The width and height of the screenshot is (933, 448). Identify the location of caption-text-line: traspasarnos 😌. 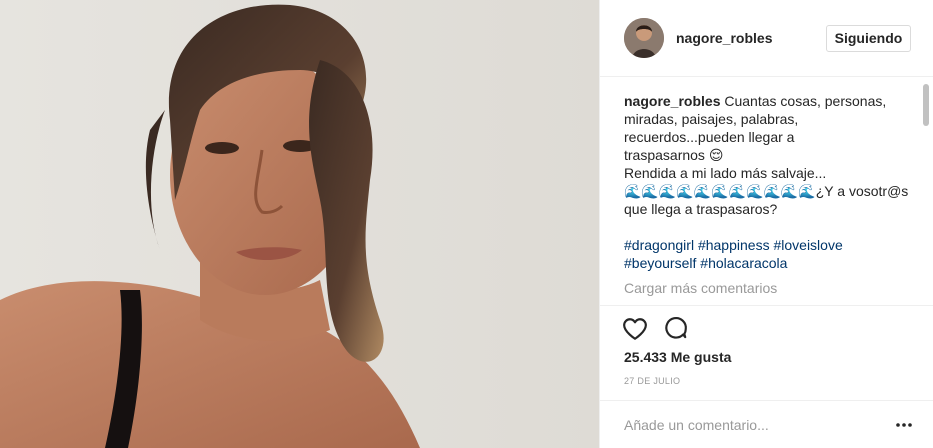
(674, 155).